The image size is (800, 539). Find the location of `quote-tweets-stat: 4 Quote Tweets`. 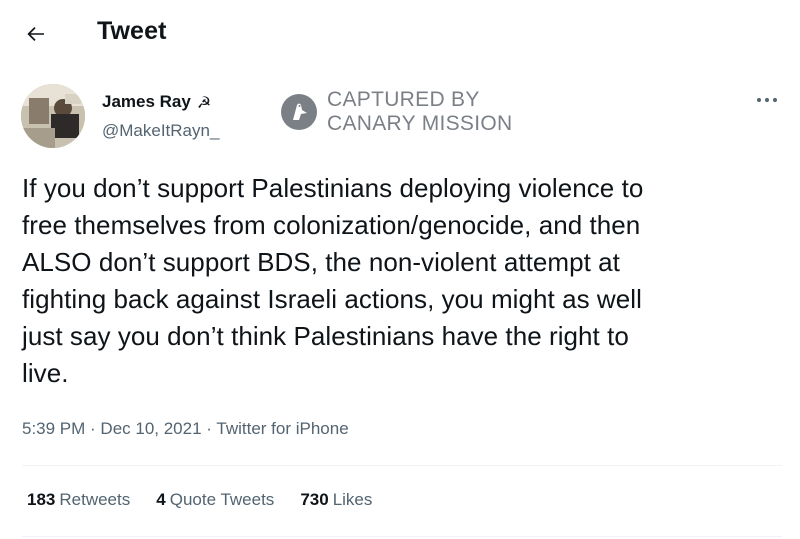

quote-tweets-stat: 4 Quote Tweets is located at coordinates (215, 500).